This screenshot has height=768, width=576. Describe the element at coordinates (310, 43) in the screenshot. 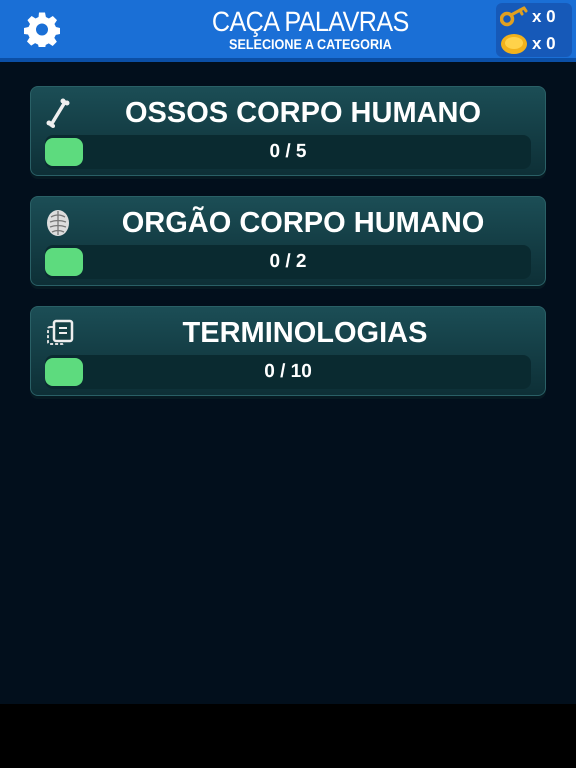

I see `subtitle: SELECIONE A CATEGORIA` at that location.